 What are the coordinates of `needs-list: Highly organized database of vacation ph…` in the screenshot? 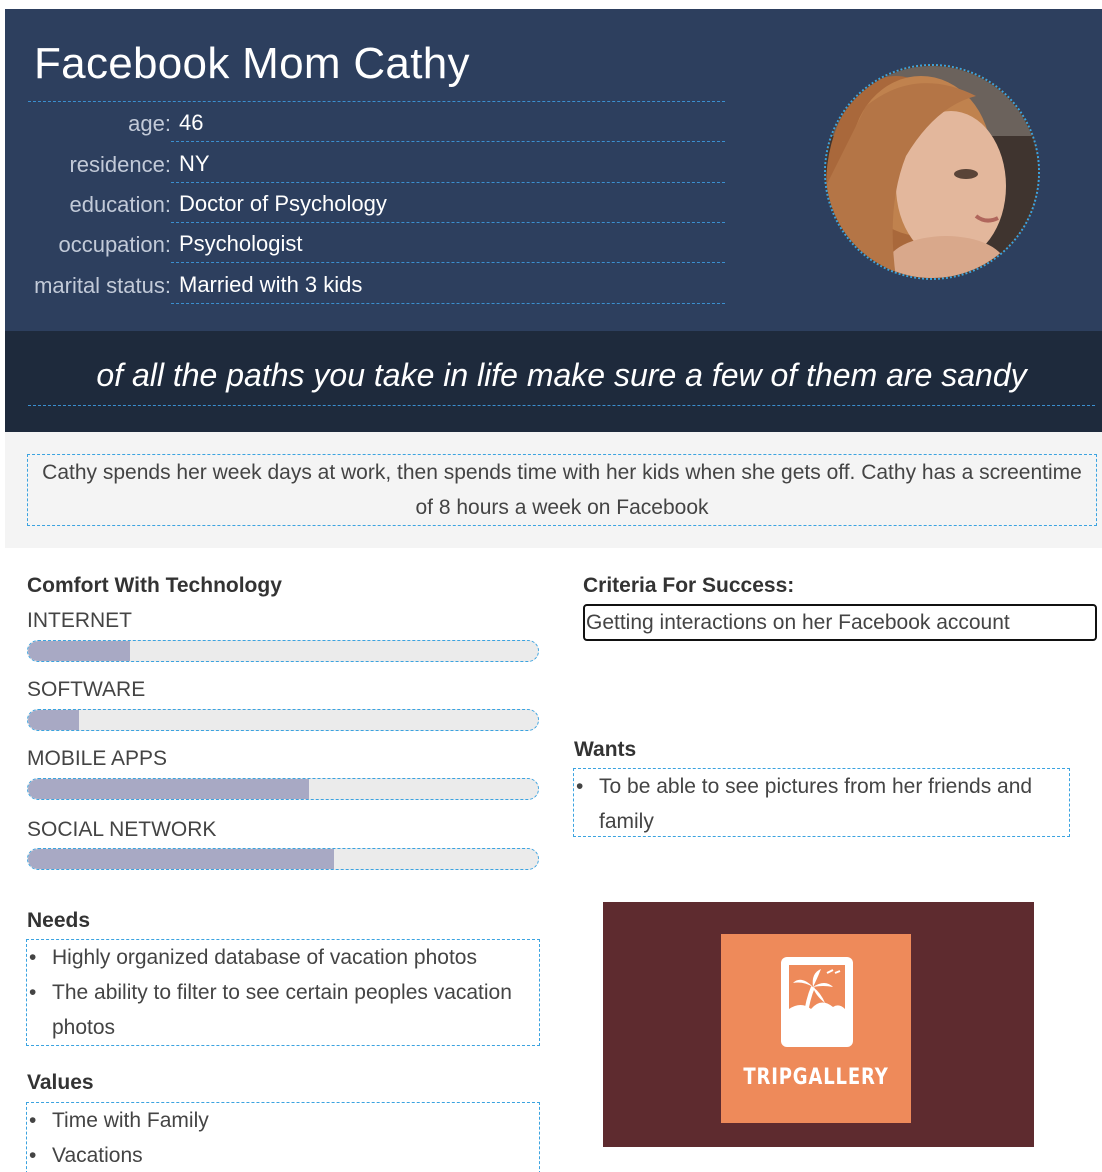 It's located at (283, 992).